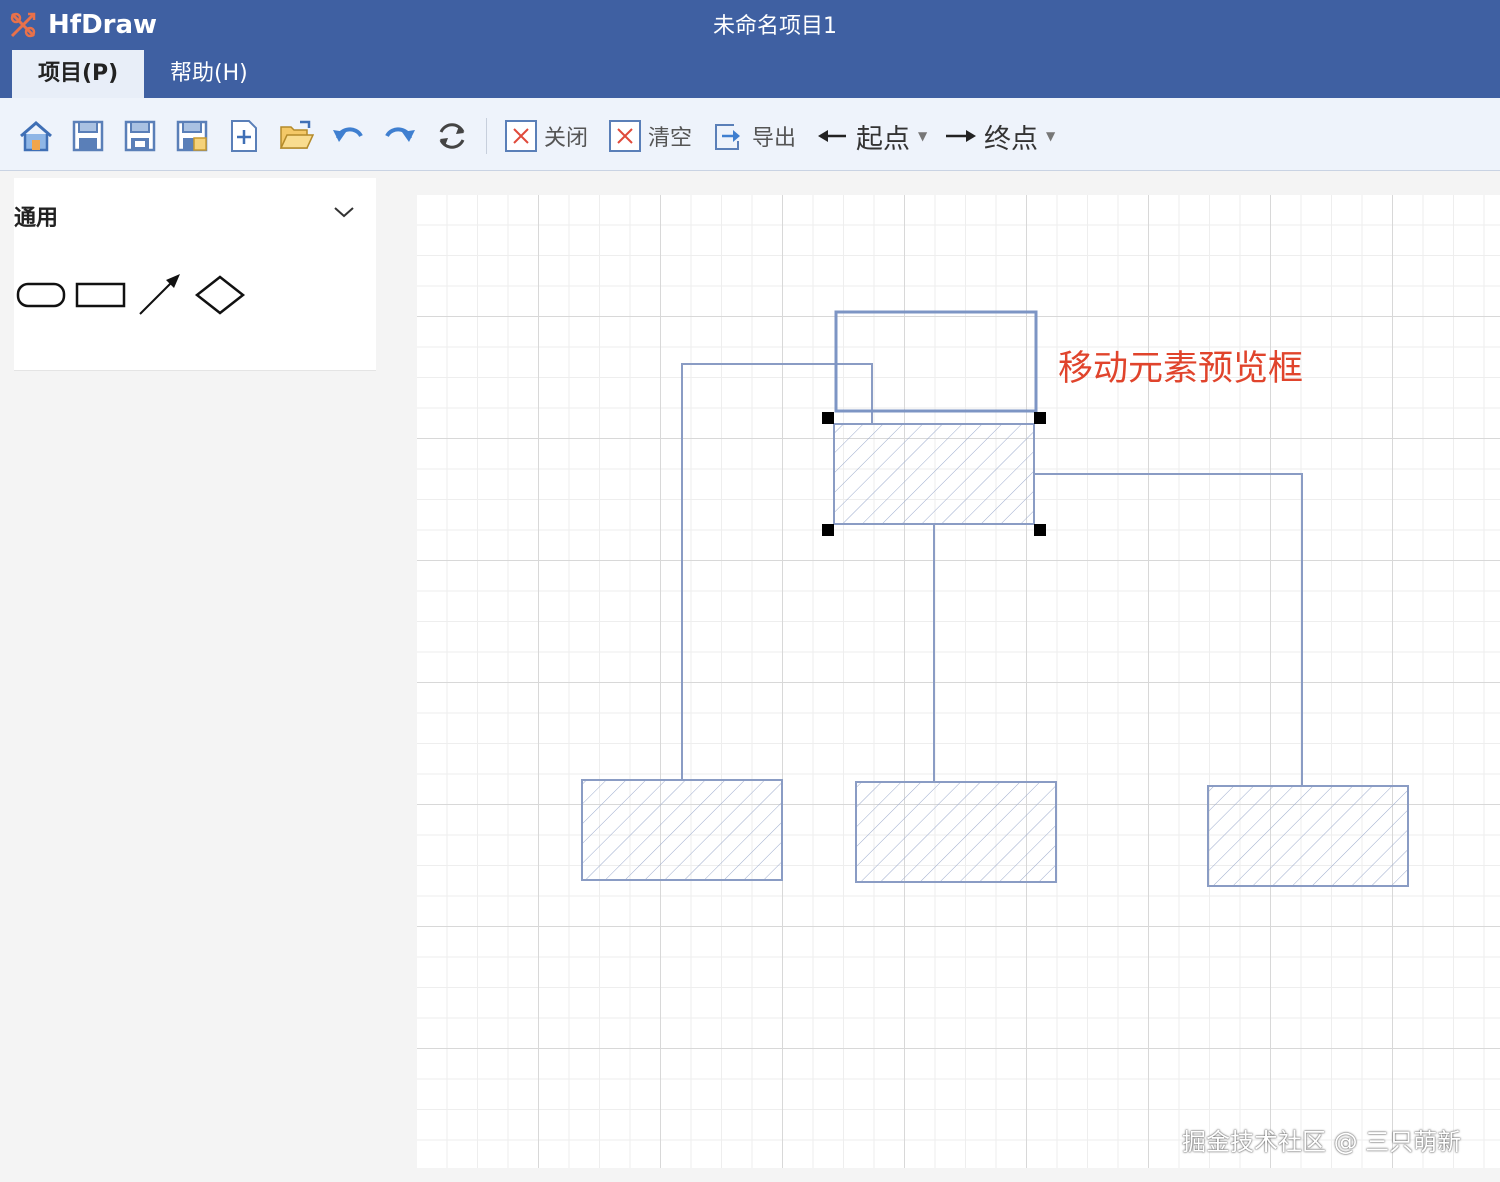  I want to click on selected-node, so click(934, 474).